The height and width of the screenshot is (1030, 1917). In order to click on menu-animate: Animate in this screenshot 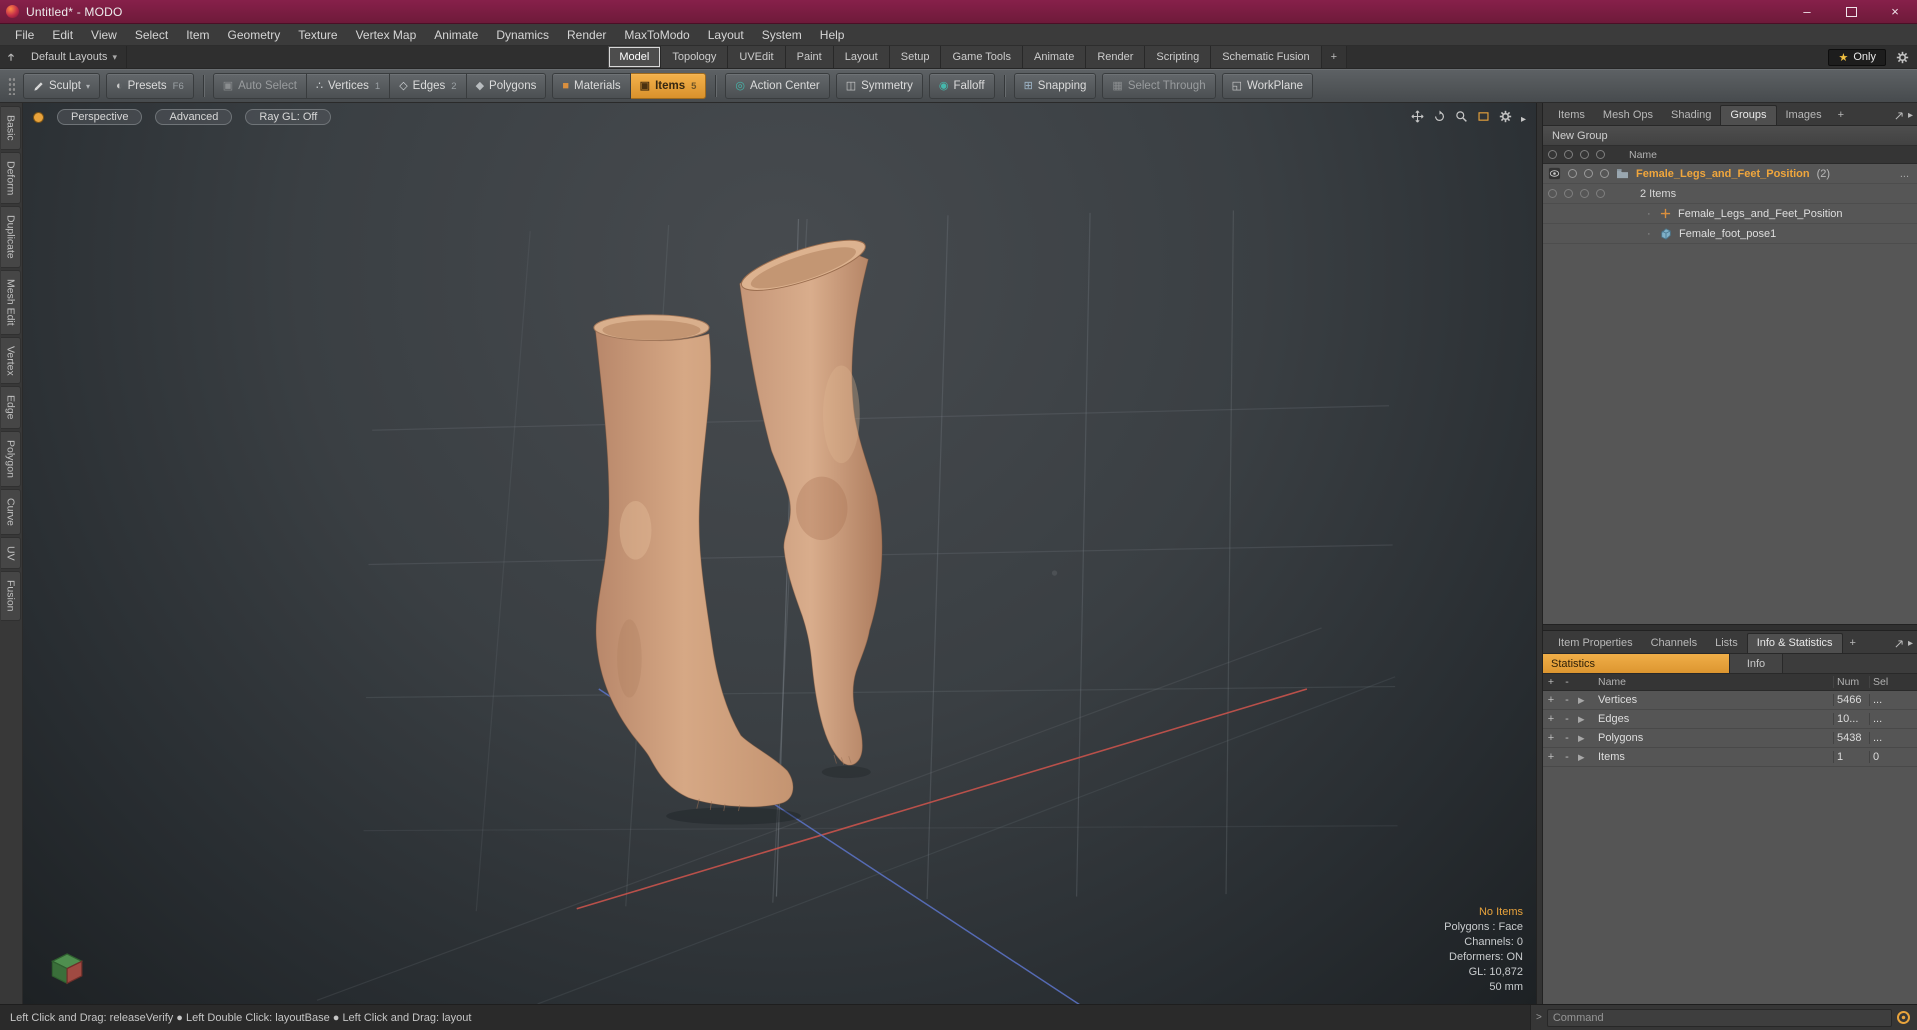, I will do `click(456, 34)`.